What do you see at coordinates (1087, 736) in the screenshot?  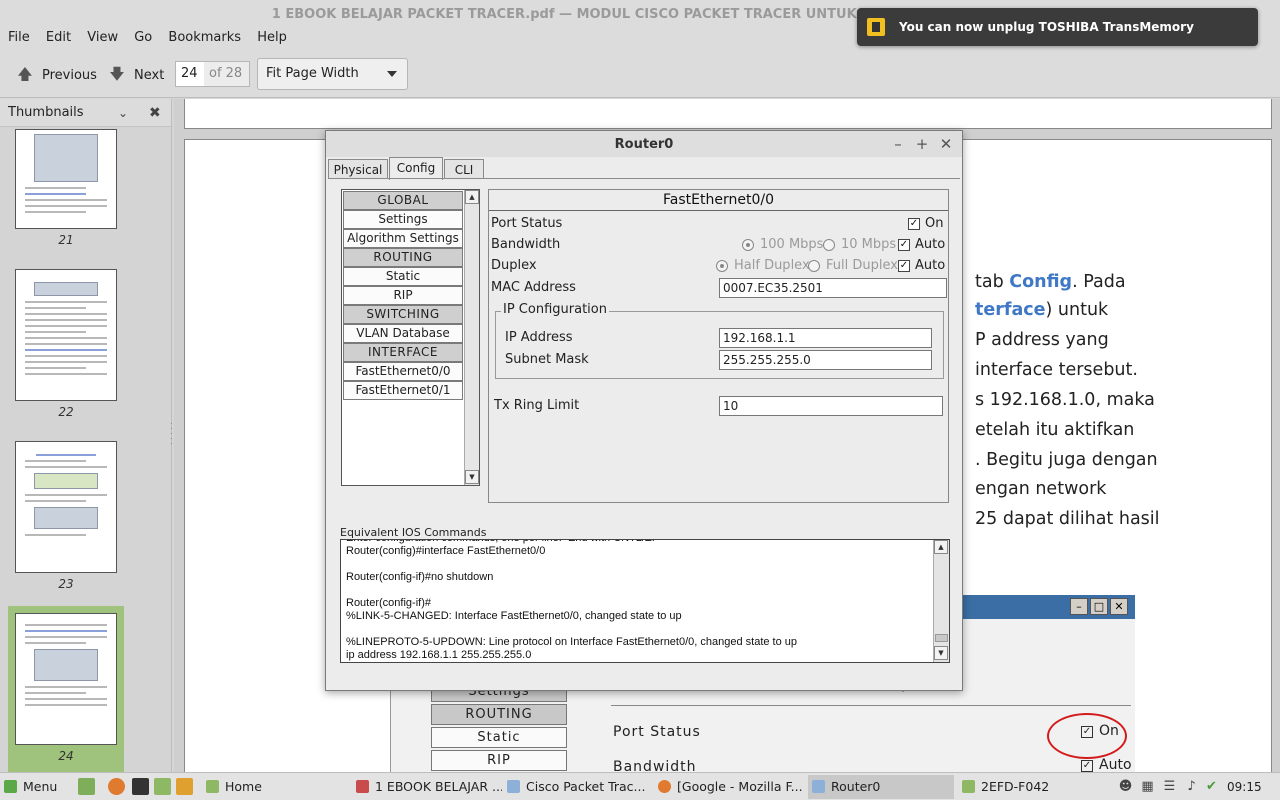 I see `red-circle-annotation` at bounding box center [1087, 736].